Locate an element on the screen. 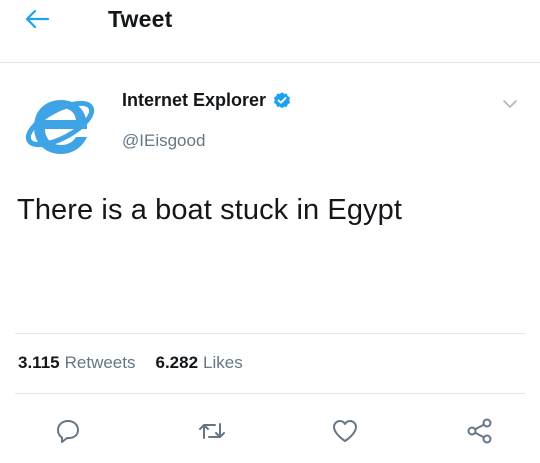 This screenshot has width=540, height=463. verified-badge-icon is located at coordinates (282, 99).